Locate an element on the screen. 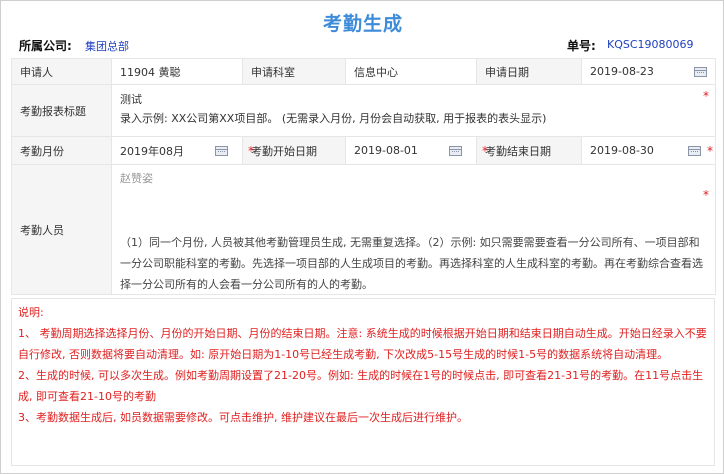 This screenshot has height=474, width=724. end-date-value: 2019-08-30 is located at coordinates (622, 150).